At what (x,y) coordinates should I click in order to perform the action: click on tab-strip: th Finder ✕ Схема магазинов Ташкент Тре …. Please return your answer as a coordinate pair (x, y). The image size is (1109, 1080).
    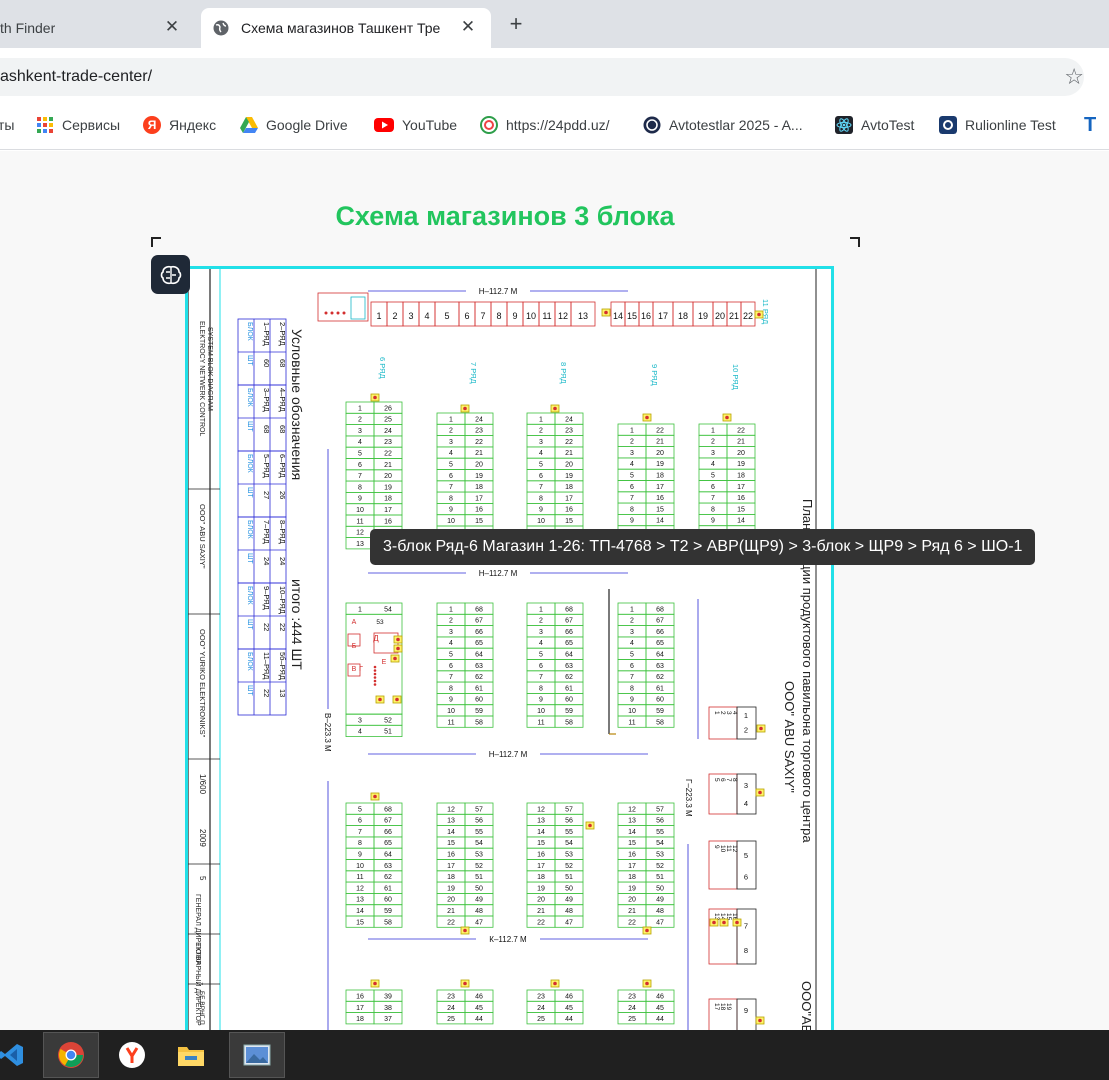
    Looking at the image, I should click on (554, 24).